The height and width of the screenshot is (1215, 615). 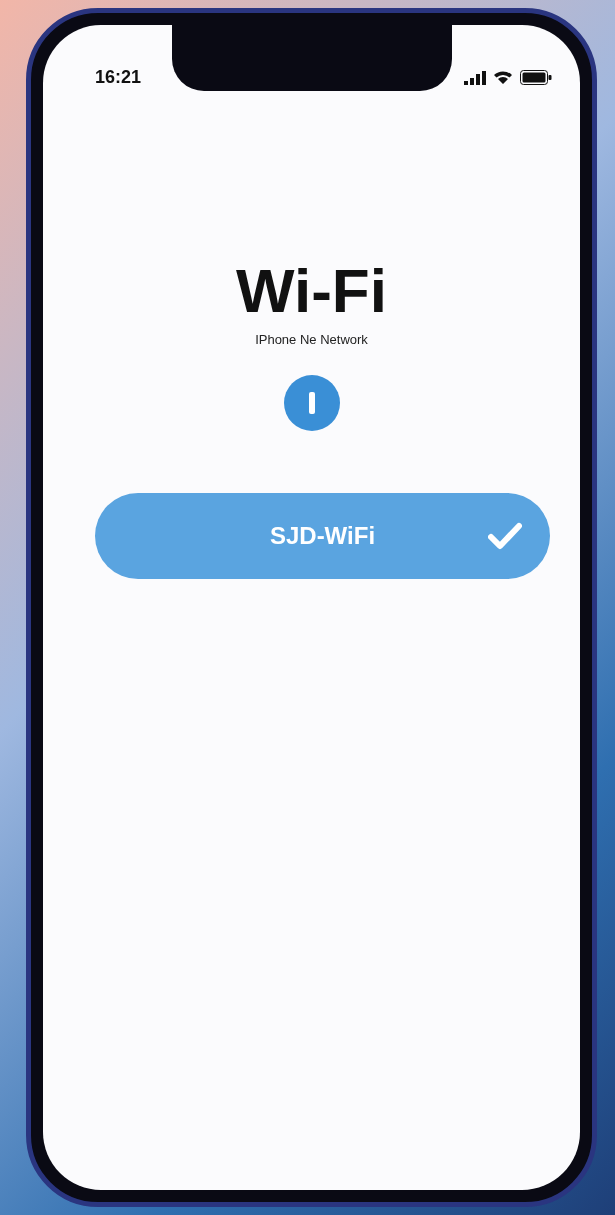 What do you see at coordinates (311, 403) in the screenshot?
I see `info-icon` at bounding box center [311, 403].